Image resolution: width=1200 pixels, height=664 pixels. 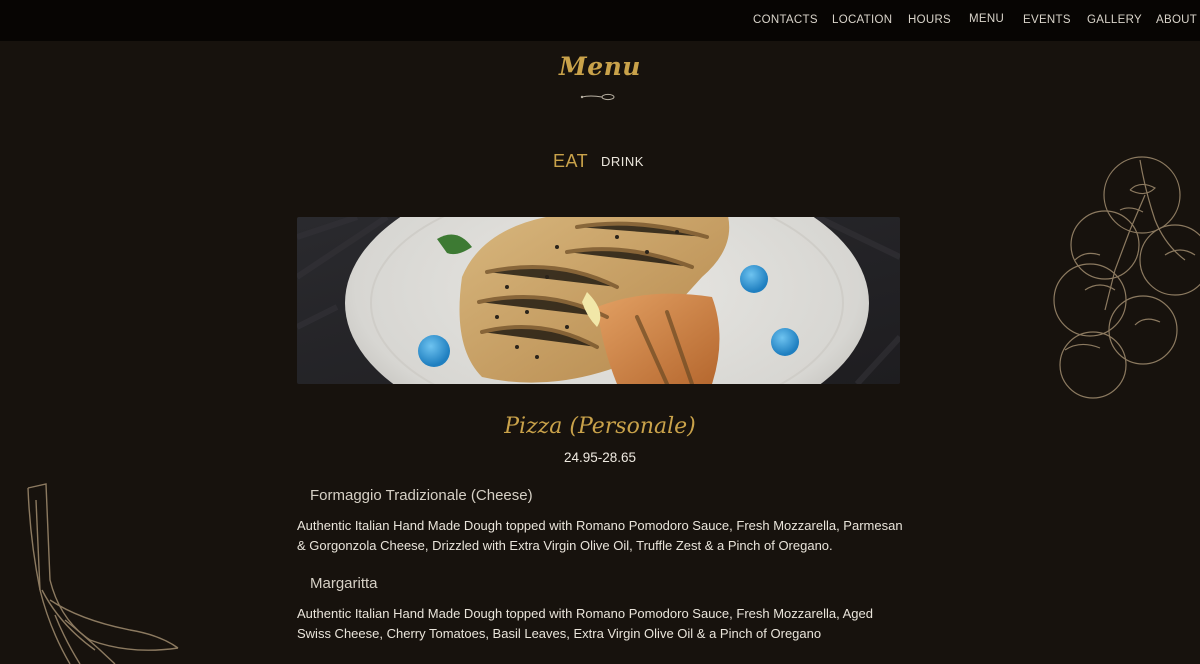 What do you see at coordinates (862, 20) in the screenshot?
I see `nav-link-location: LOCATION` at bounding box center [862, 20].